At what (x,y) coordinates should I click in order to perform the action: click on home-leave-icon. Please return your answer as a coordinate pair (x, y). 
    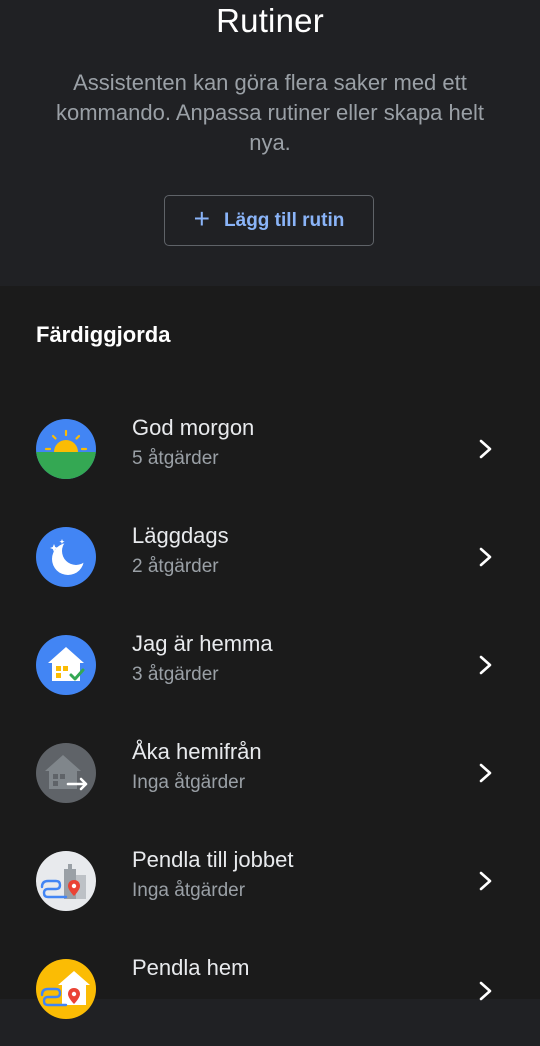
    Looking at the image, I should click on (66, 773).